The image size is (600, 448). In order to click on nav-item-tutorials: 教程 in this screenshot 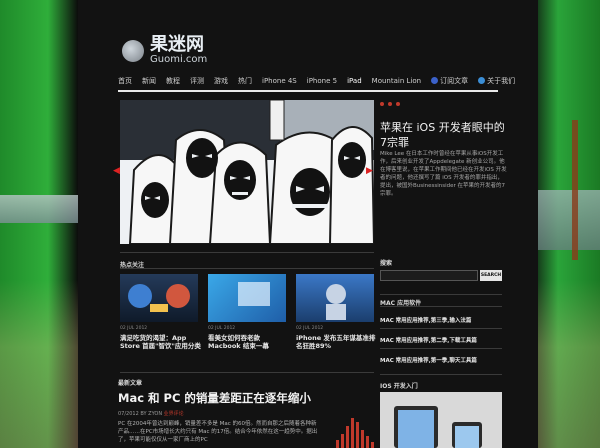, I will do `click(173, 81)`.